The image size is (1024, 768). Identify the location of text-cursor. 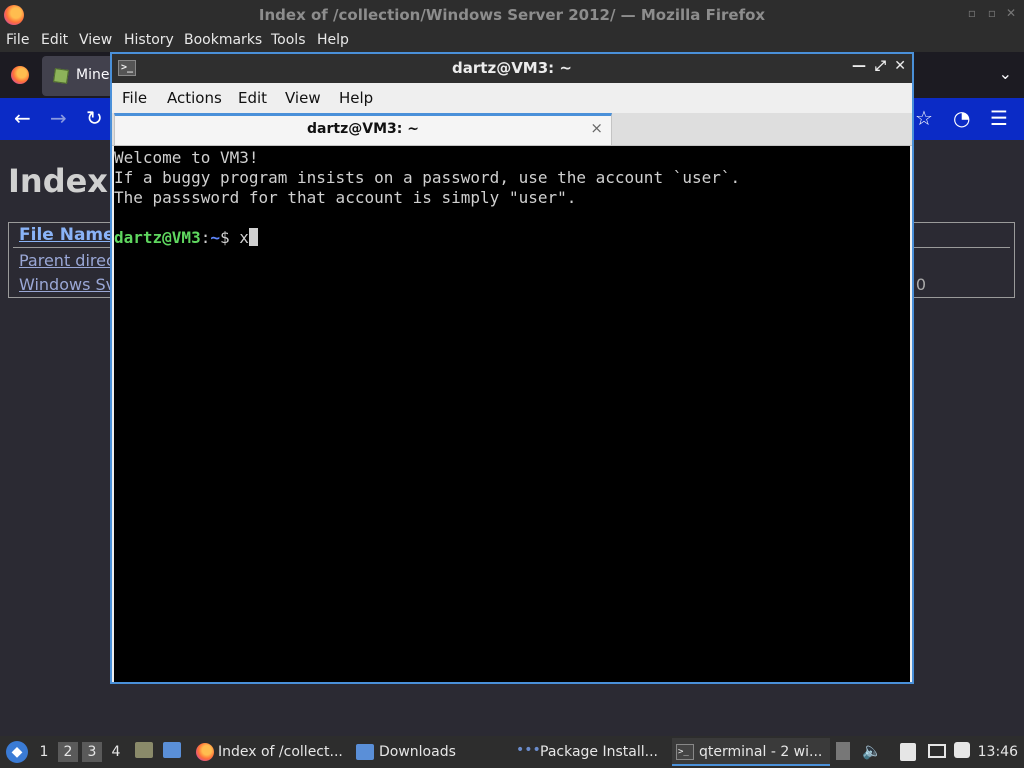
(253, 237).